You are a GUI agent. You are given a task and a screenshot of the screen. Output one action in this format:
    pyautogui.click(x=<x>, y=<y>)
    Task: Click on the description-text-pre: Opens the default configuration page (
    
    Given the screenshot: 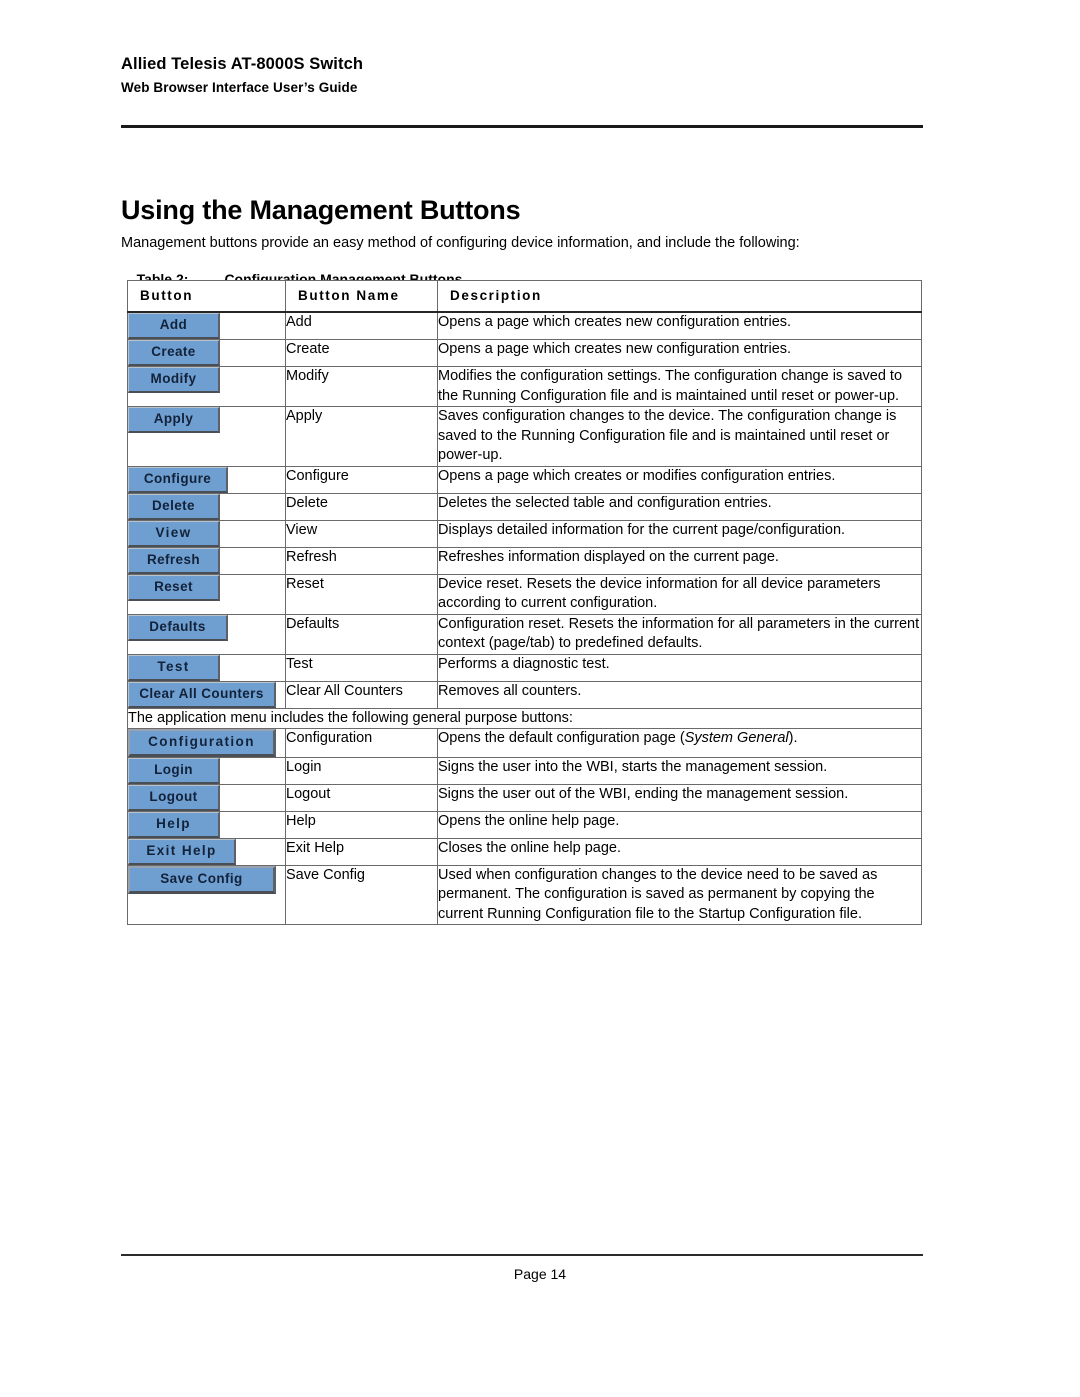 What is the action you would take?
    pyautogui.click(x=561, y=737)
    